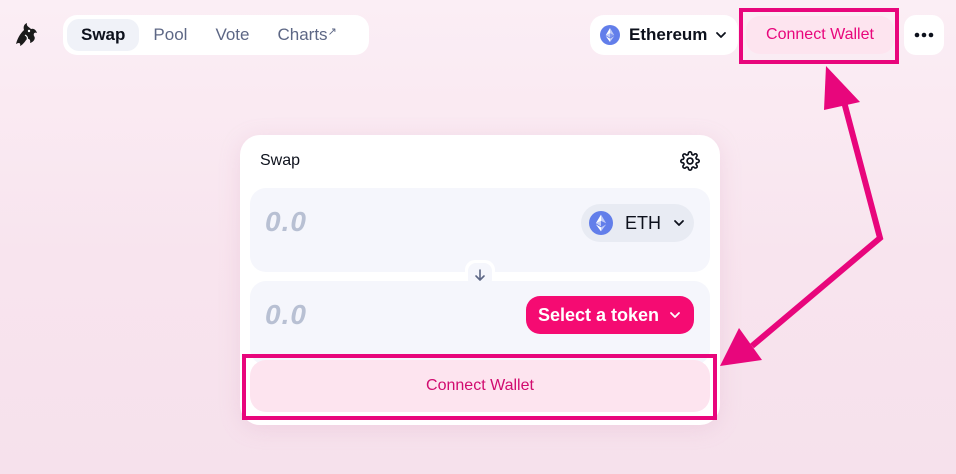 The image size is (956, 474). Describe the element at coordinates (286, 222) in the screenshot. I see `input-amount-field: 0.0` at that location.